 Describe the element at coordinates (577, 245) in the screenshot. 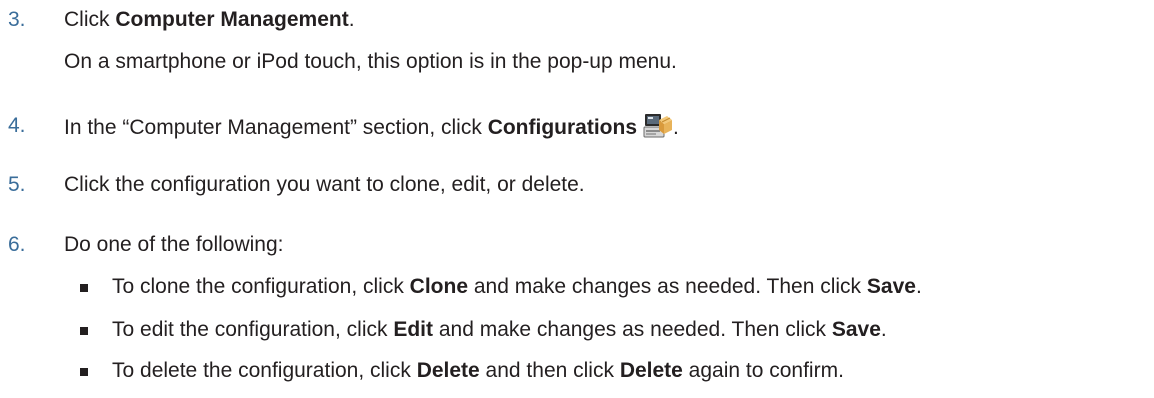

I see `step-6: 6. Do one of the following:` at that location.